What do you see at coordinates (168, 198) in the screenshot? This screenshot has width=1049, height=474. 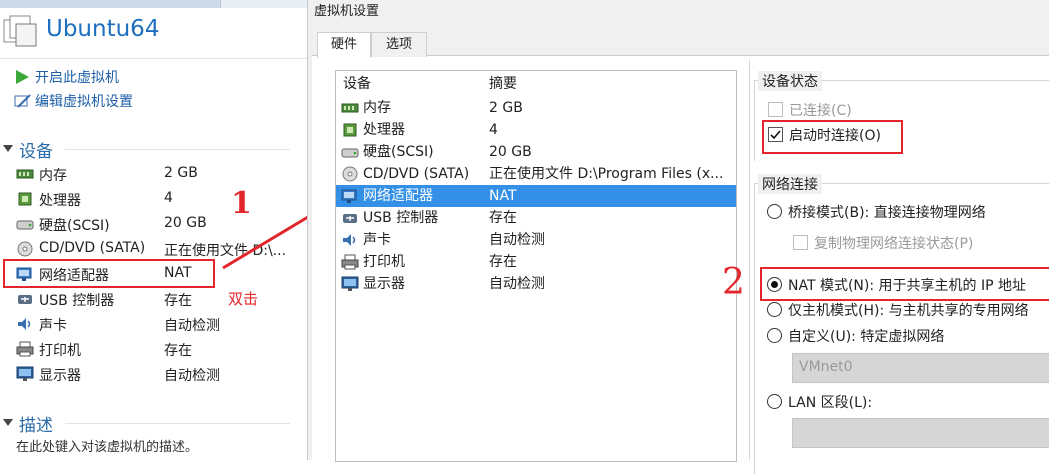 I see `device-value: 4` at bounding box center [168, 198].